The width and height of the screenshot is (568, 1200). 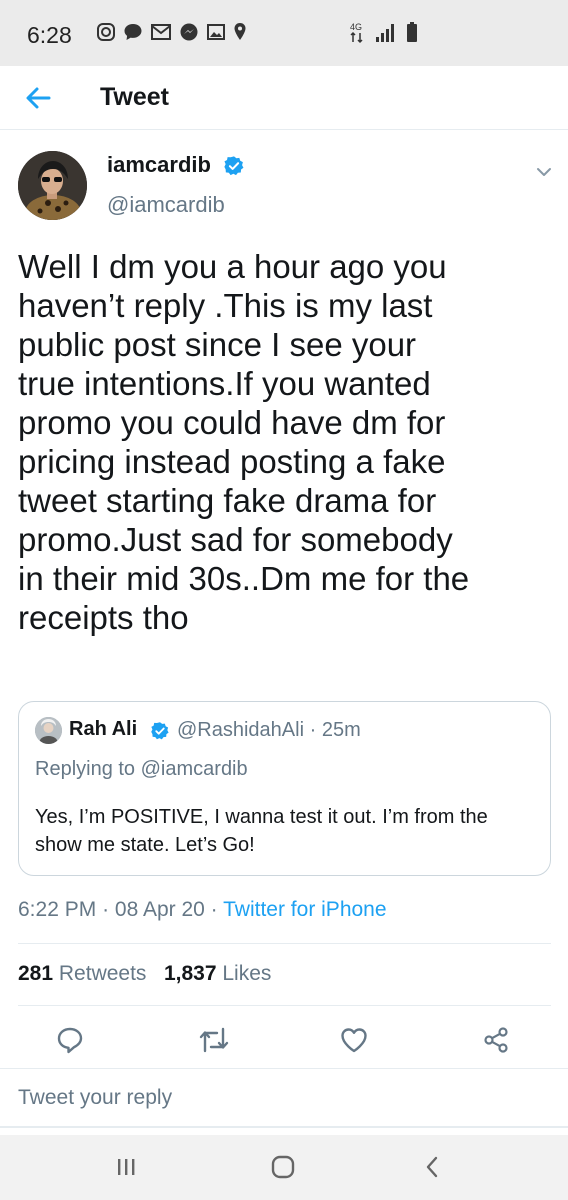 I want to click on system-status-icons: 4G, so click(x=383, y=32).